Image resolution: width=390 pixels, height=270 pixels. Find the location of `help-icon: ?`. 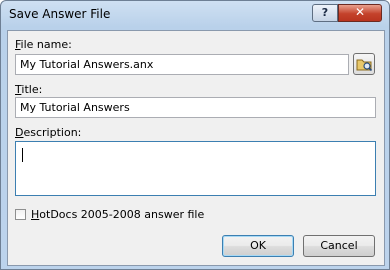

help-icon: ? is located at coordinates (325, 12).